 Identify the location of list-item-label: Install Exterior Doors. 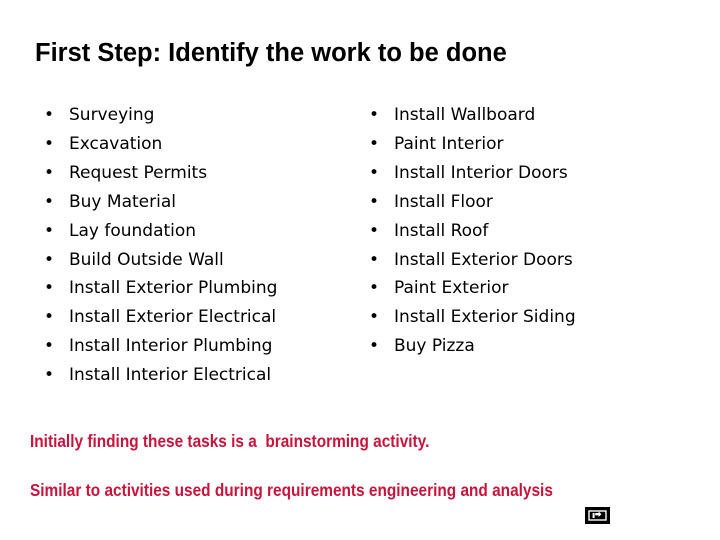
(483, 259).